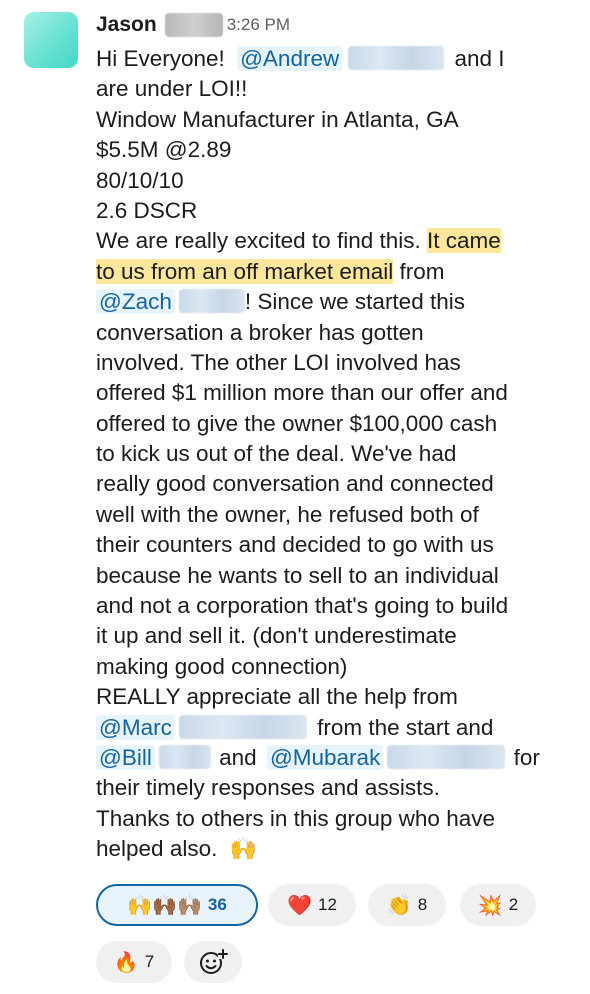 The image size is (590, 994). I want to click on add-reaction-icon, so click(214, 961).